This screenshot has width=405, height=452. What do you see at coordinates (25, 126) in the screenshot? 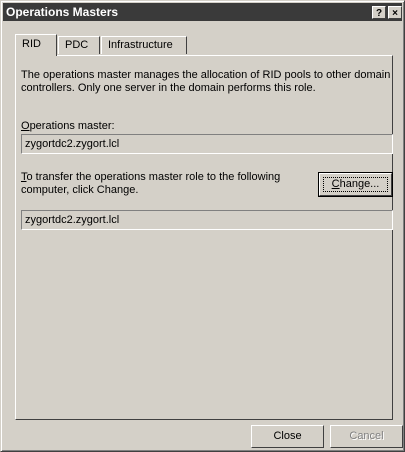
I see `operations-master-accel: O` at bounding box center [25, 126].